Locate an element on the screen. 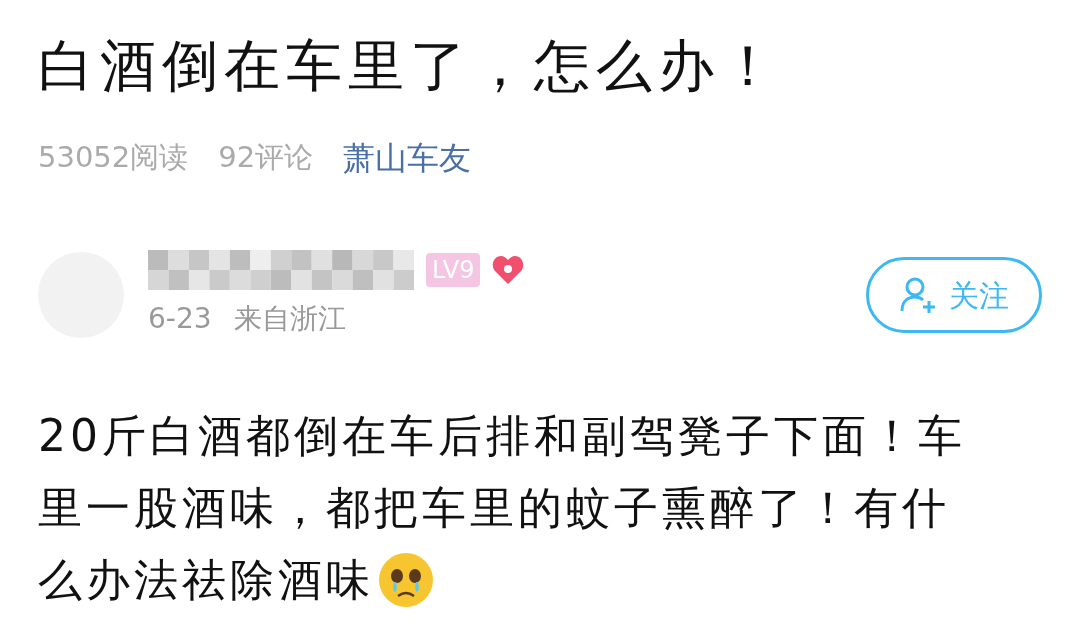 This screenshot has height=639, width=1080. level-badge: LV9 is located at coordinates (453, 270).